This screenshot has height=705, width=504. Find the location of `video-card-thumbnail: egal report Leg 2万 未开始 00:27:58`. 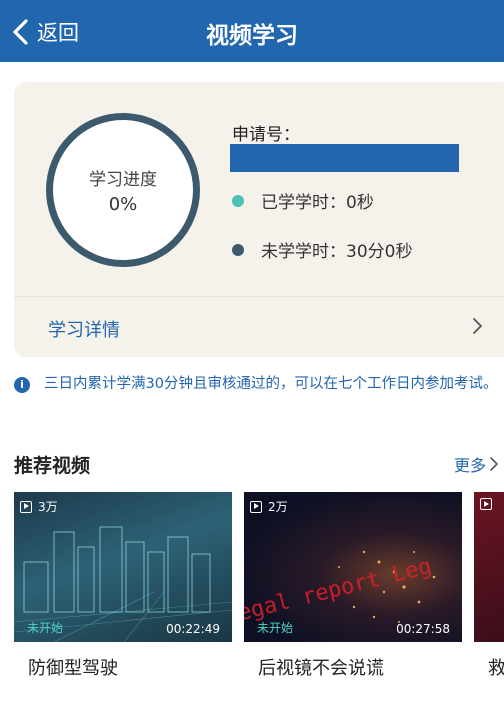

video-card-thumbnail: egal report Leg 2万 未开始 00:27:58 is located at coordinates (353, 567).